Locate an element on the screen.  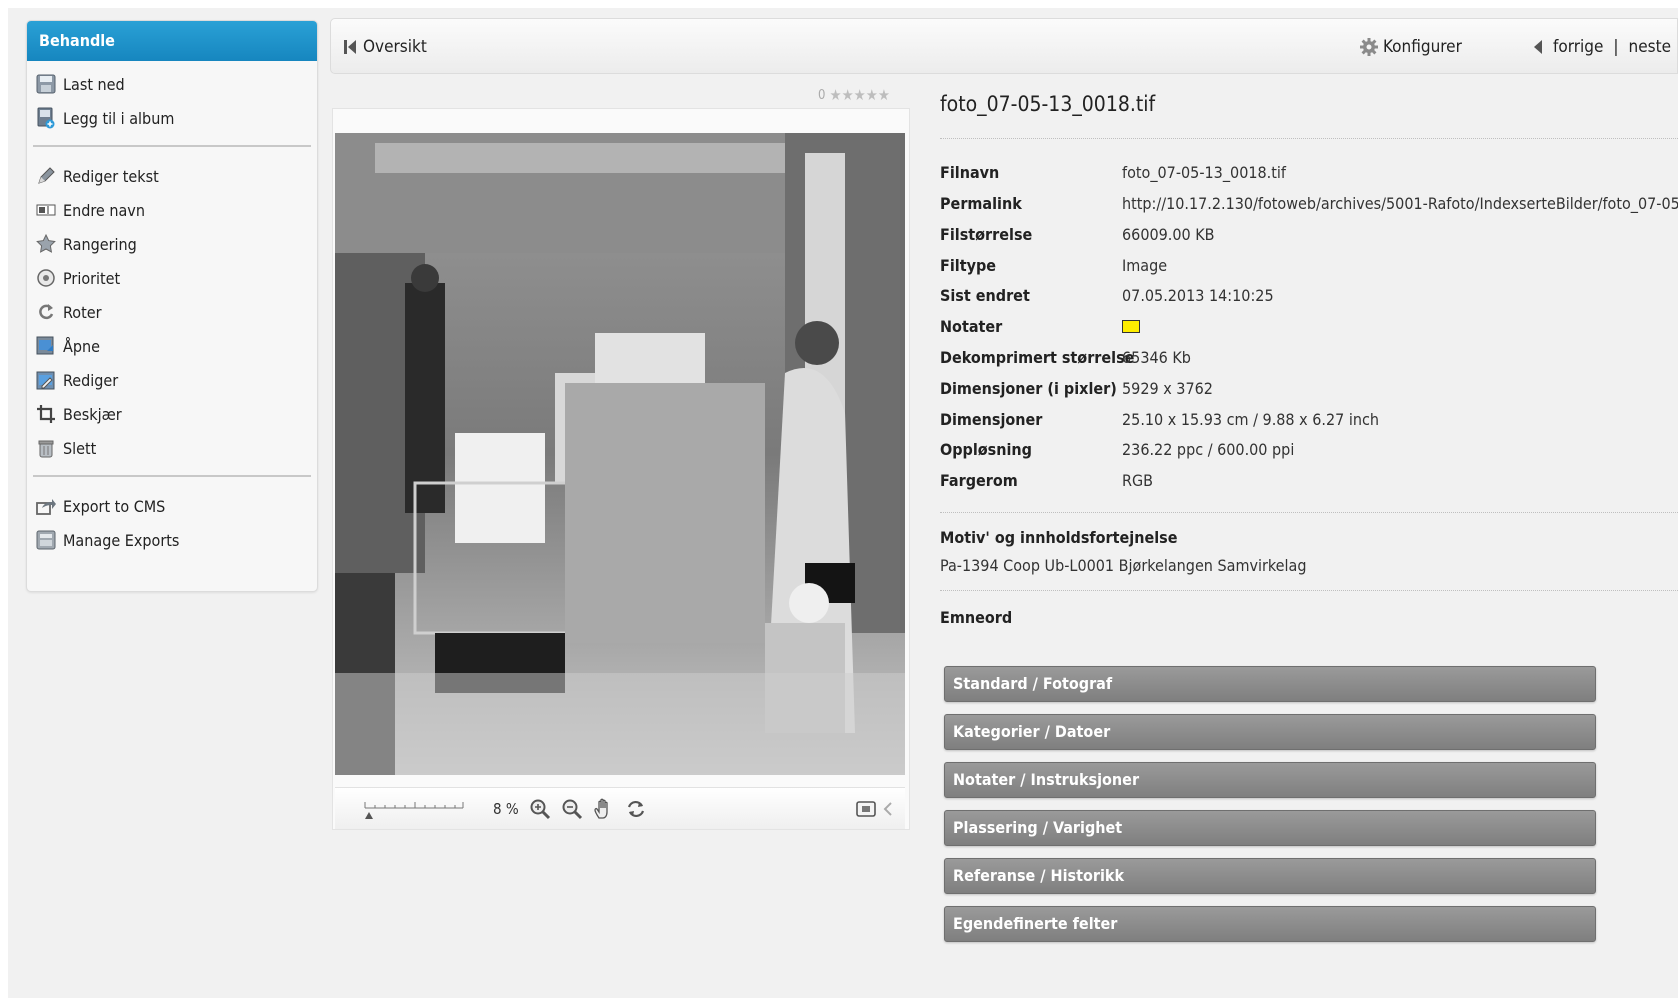
menu-item-crop: Beskjær is located at coordinates (172, 414).